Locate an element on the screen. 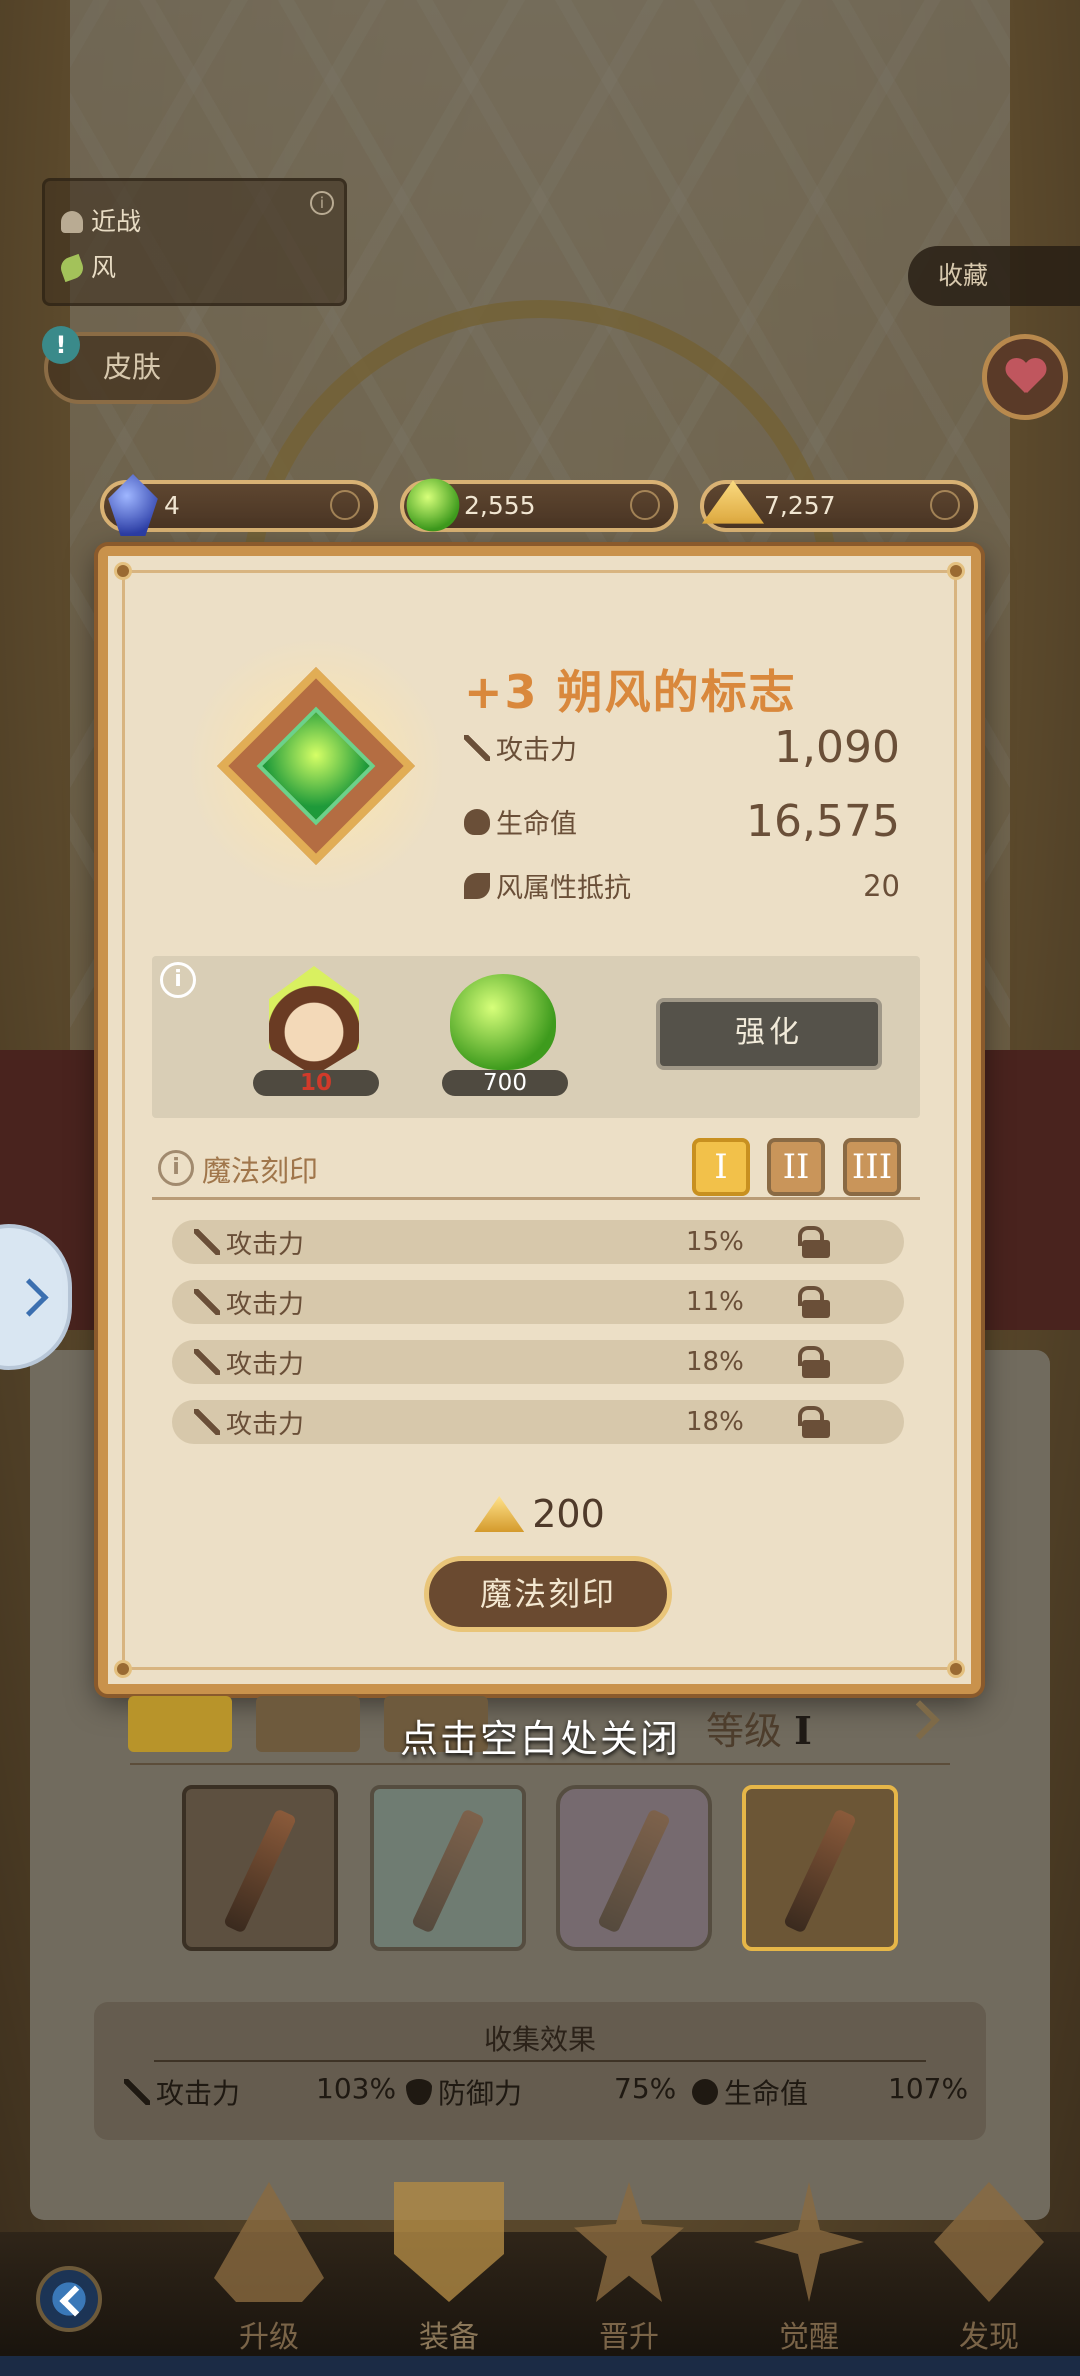 This screenshot has width=1080, height=2376. rune-value: 15% is located at coordinates (715, 1242).